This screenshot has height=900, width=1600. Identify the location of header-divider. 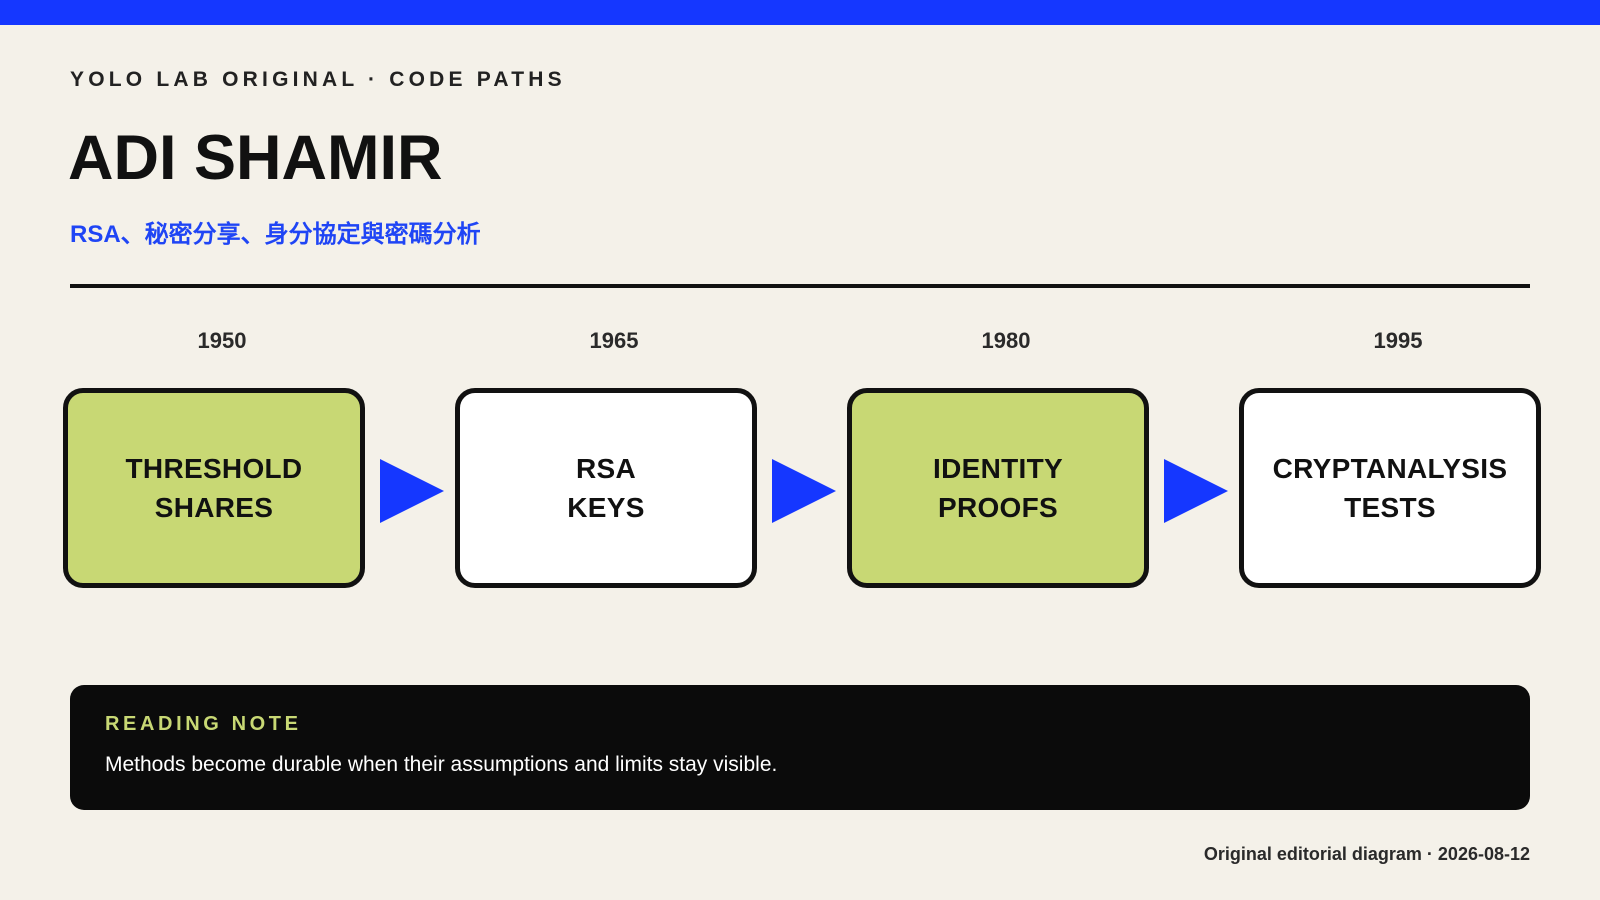
(800, 286).